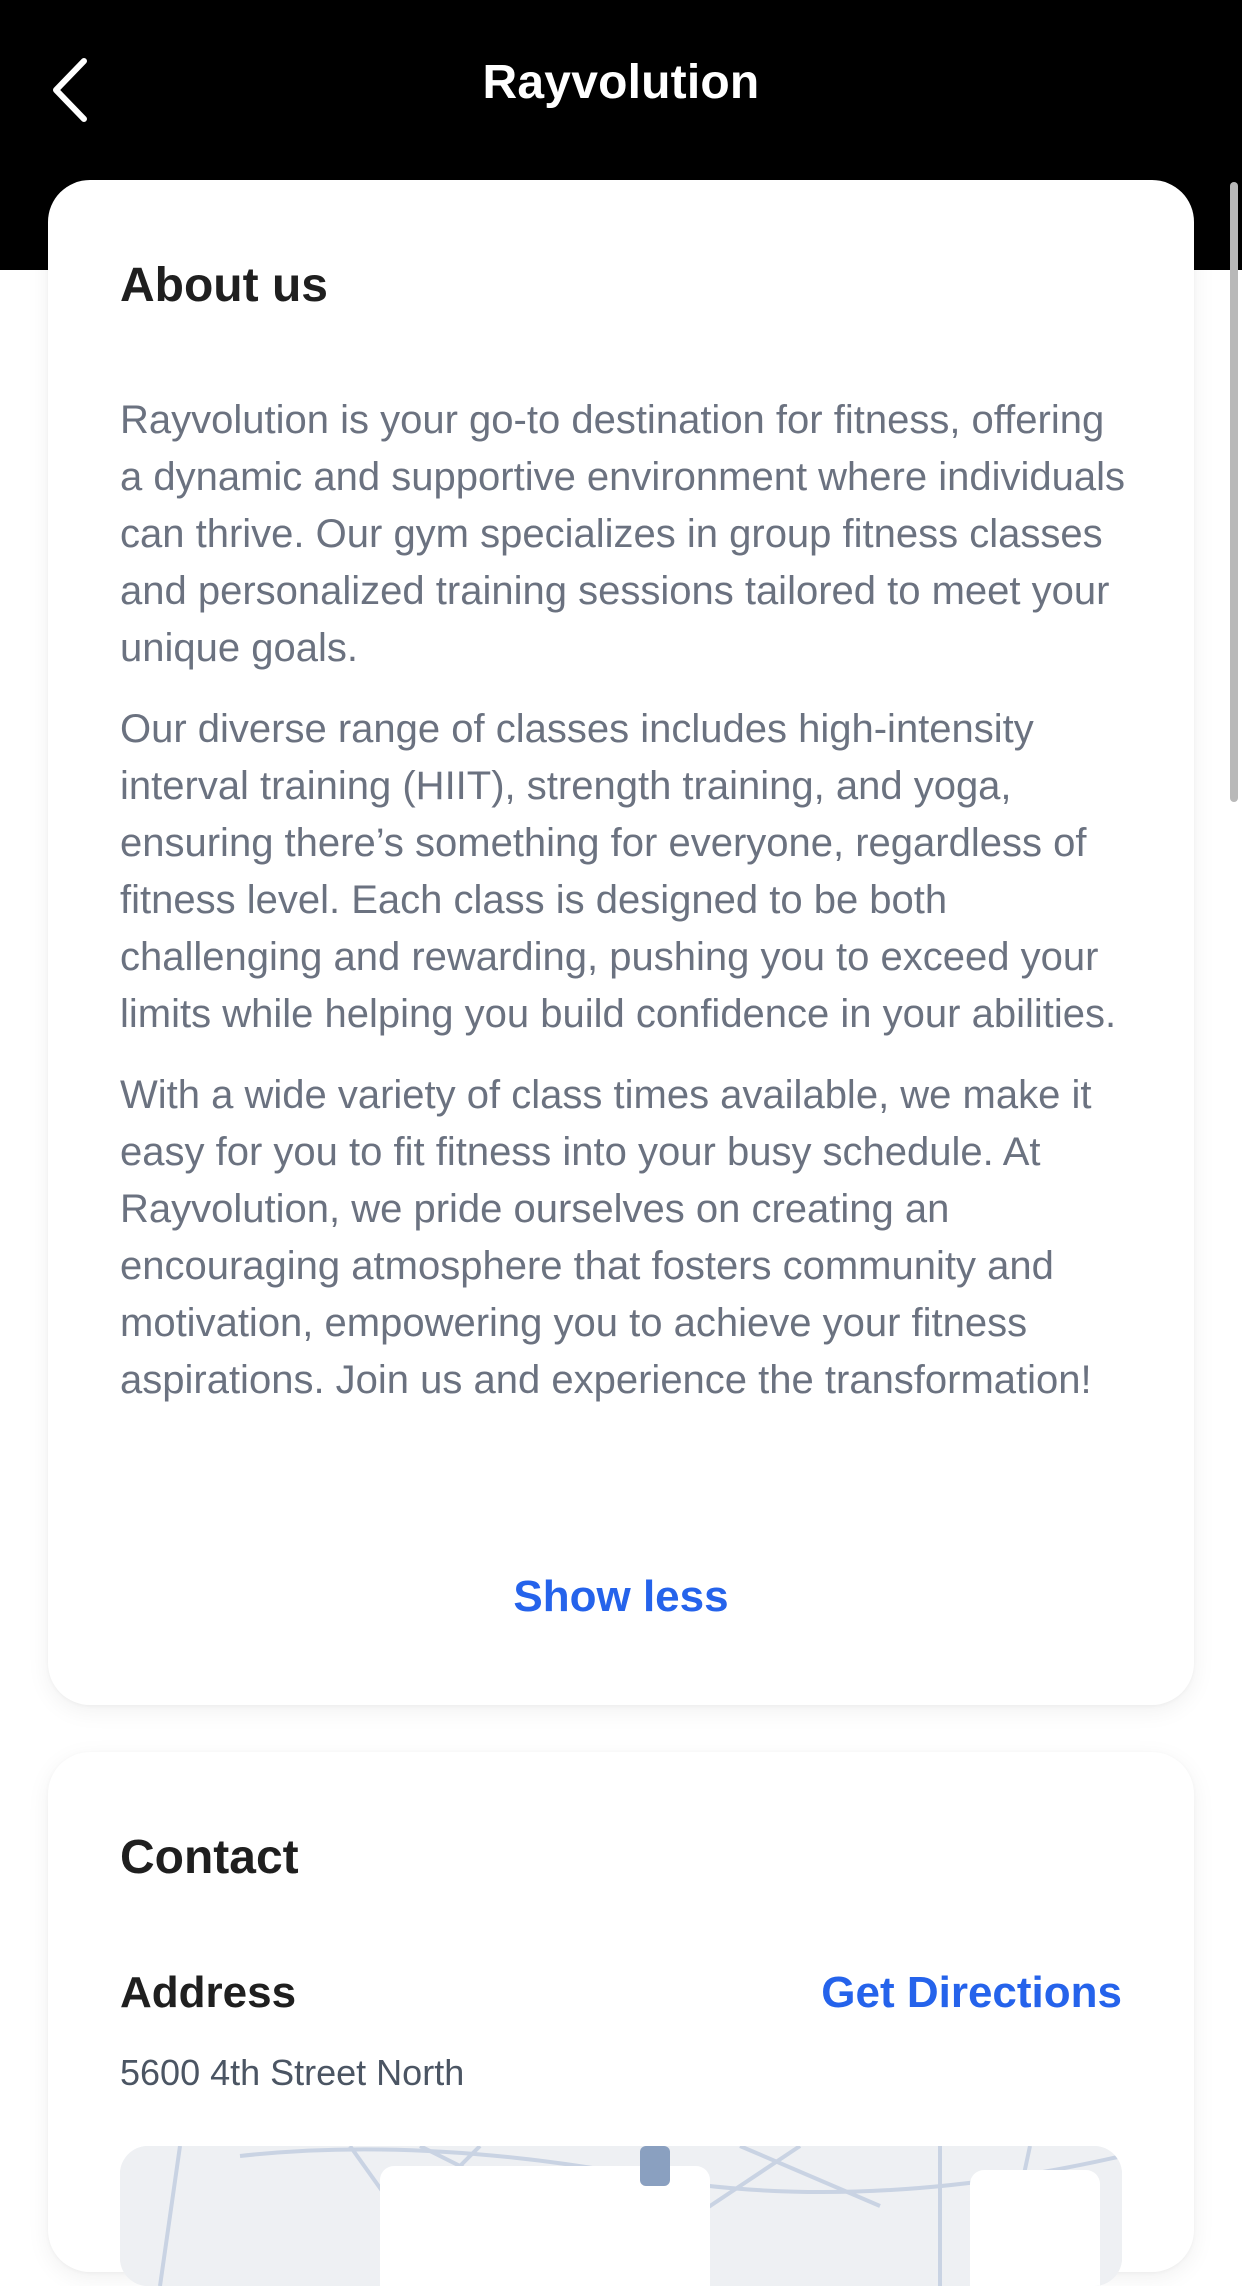 This screenshot has width=1242, height=2286. What do you see at coordinates (208, 1992) in the screenshot?
I see `address-label: Address` at bounding box center [208, 1992].